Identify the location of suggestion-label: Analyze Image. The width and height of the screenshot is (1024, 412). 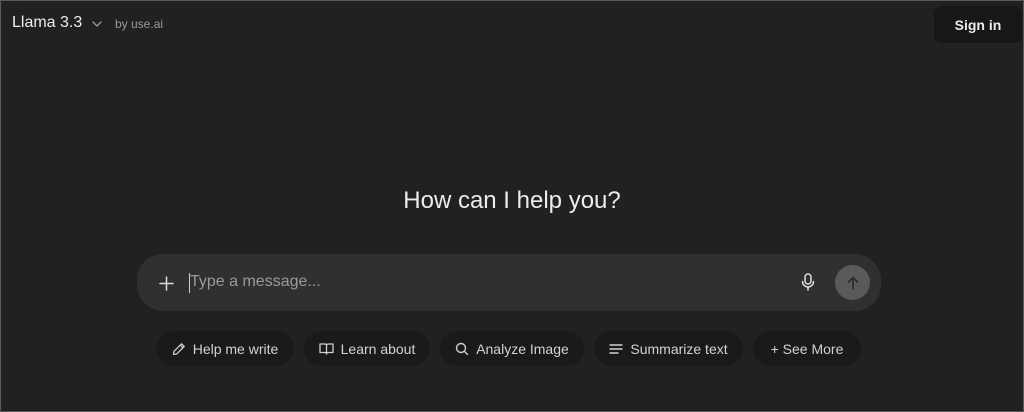
(522, 348).